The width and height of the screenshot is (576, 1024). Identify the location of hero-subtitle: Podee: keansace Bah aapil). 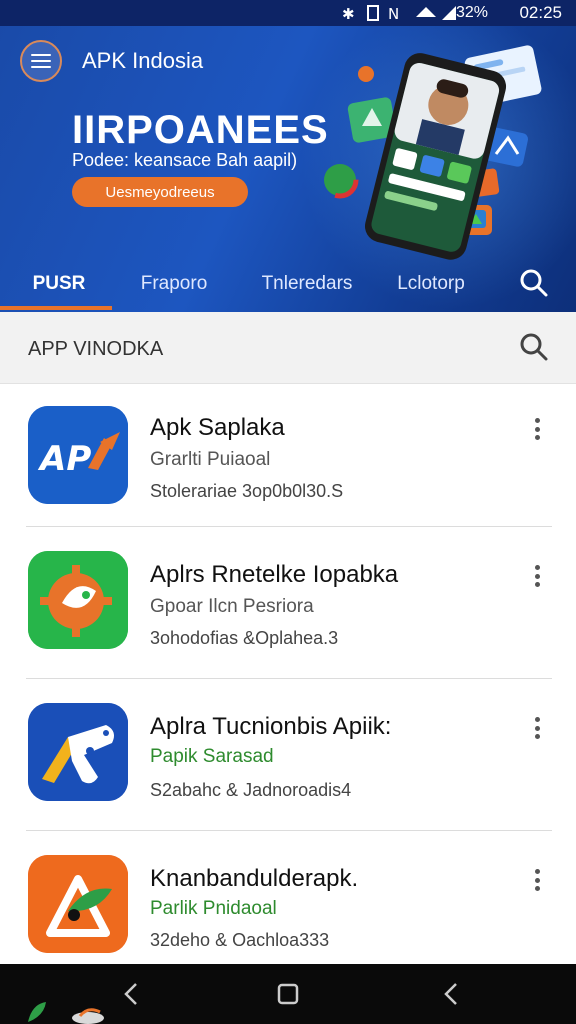
(185, 160).